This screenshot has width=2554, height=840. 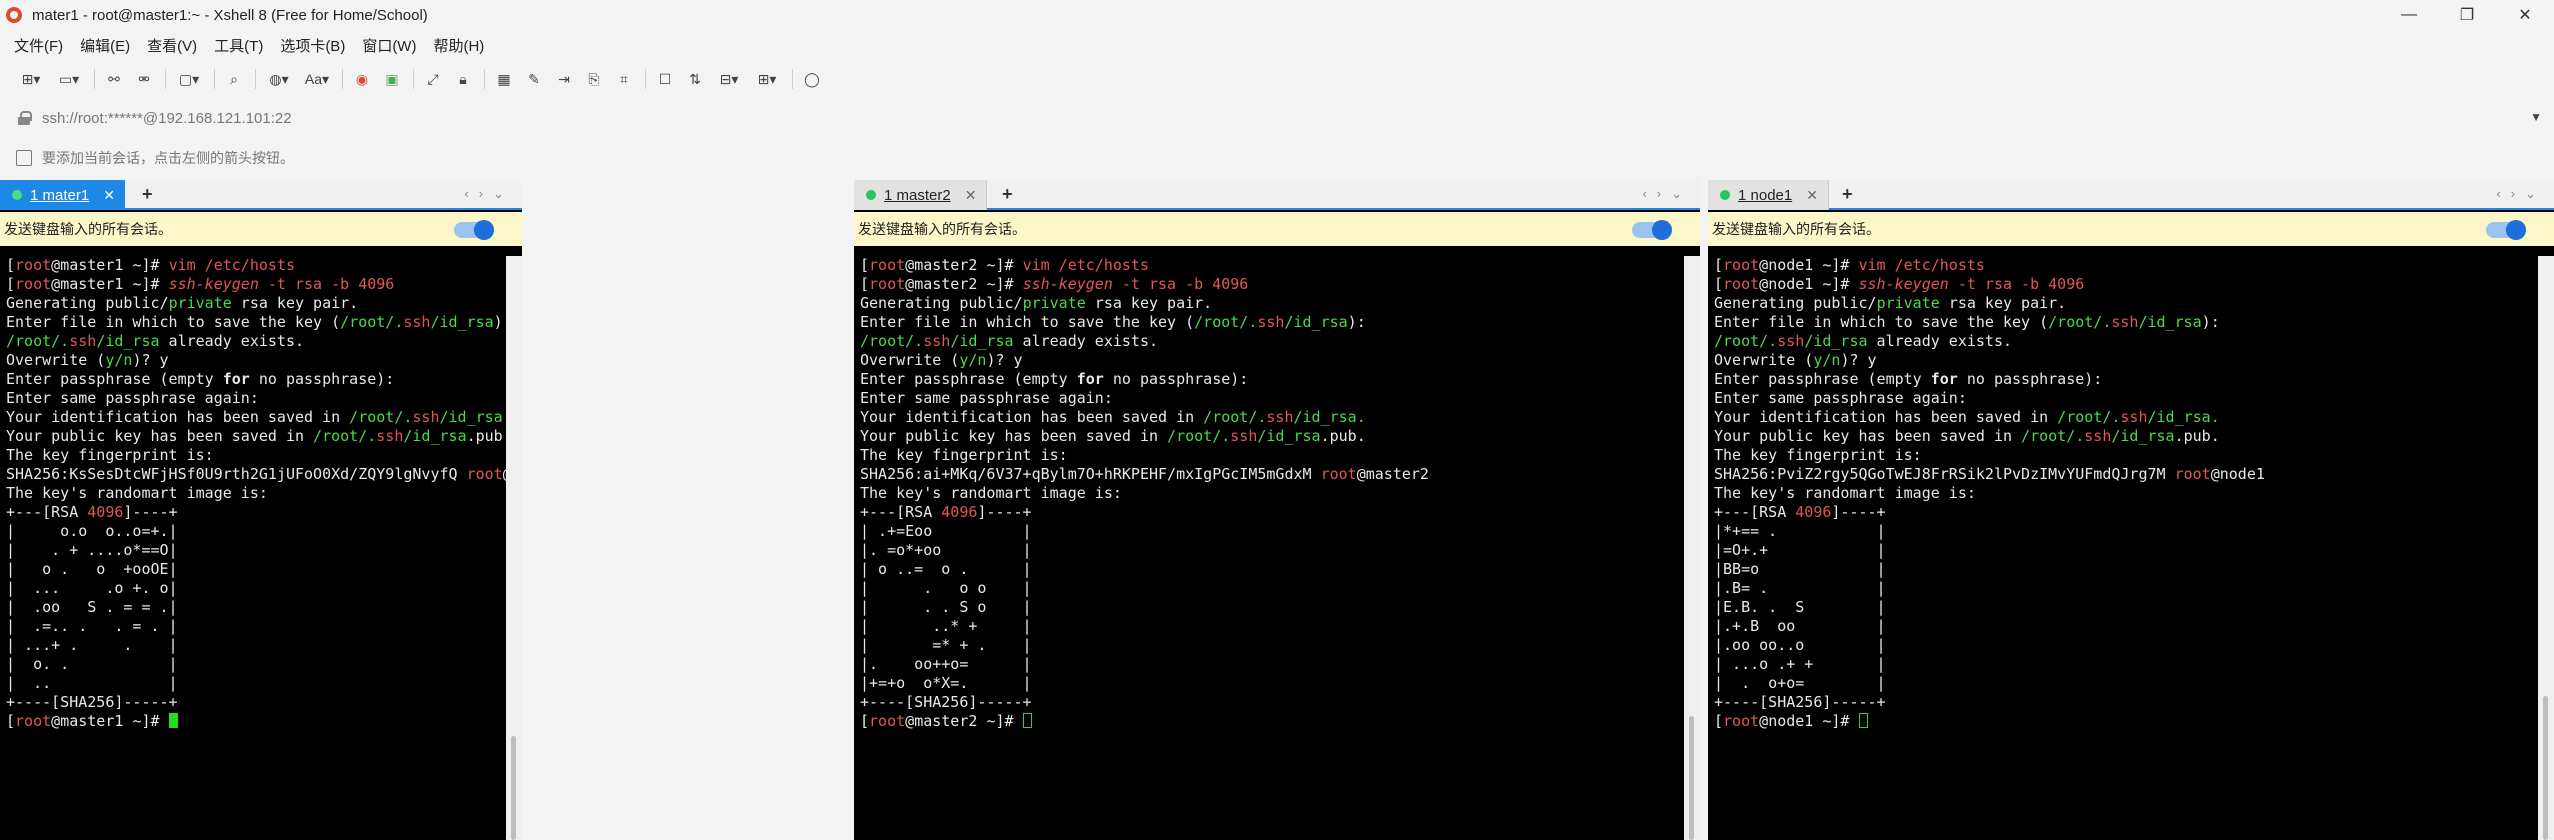 What do you see at coordinates (991, 493) in the screenshot?
I see `output-text: The key's randomart image is:` at bounding box center [991, 493].